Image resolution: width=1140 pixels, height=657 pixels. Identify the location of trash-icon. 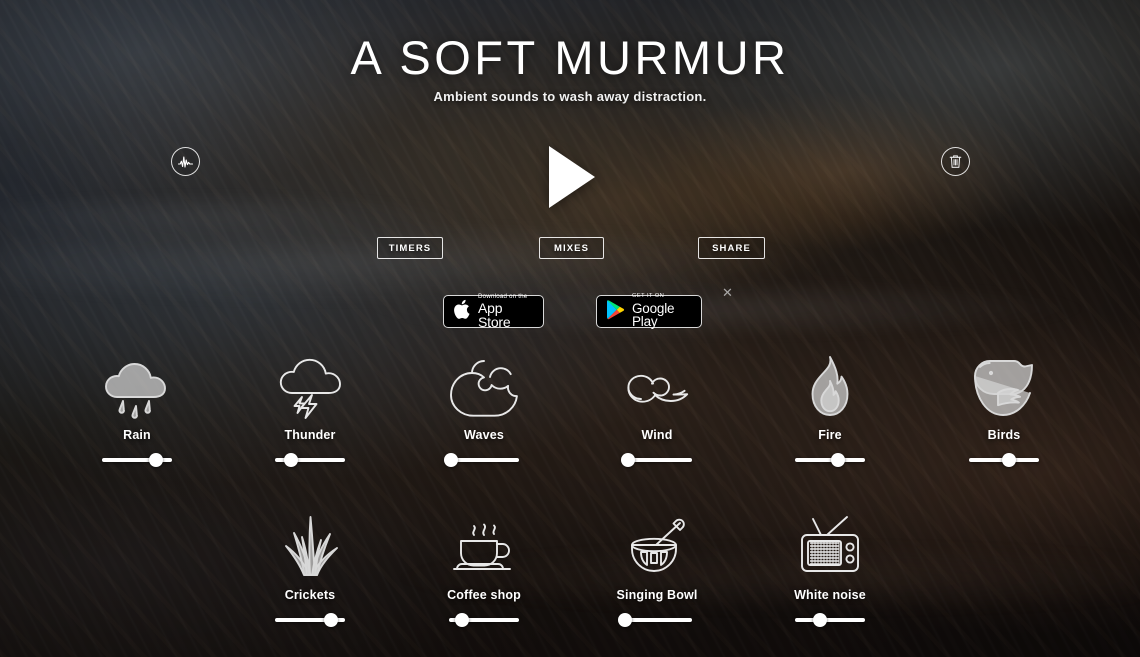
(955, 161).